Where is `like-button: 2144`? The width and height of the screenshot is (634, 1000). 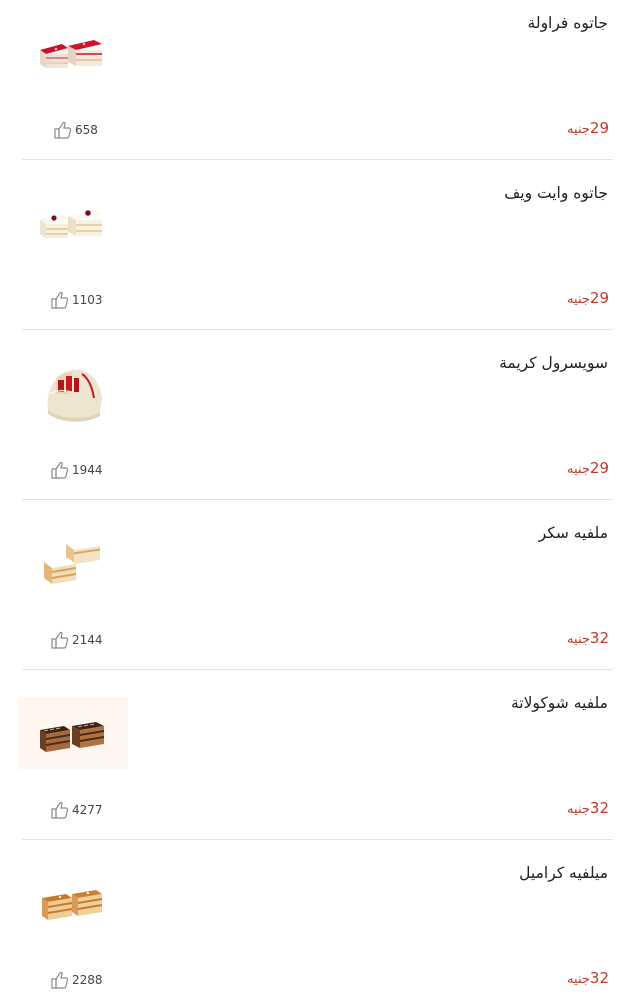 like-button: 2144 is located at coordinates (76, 640).